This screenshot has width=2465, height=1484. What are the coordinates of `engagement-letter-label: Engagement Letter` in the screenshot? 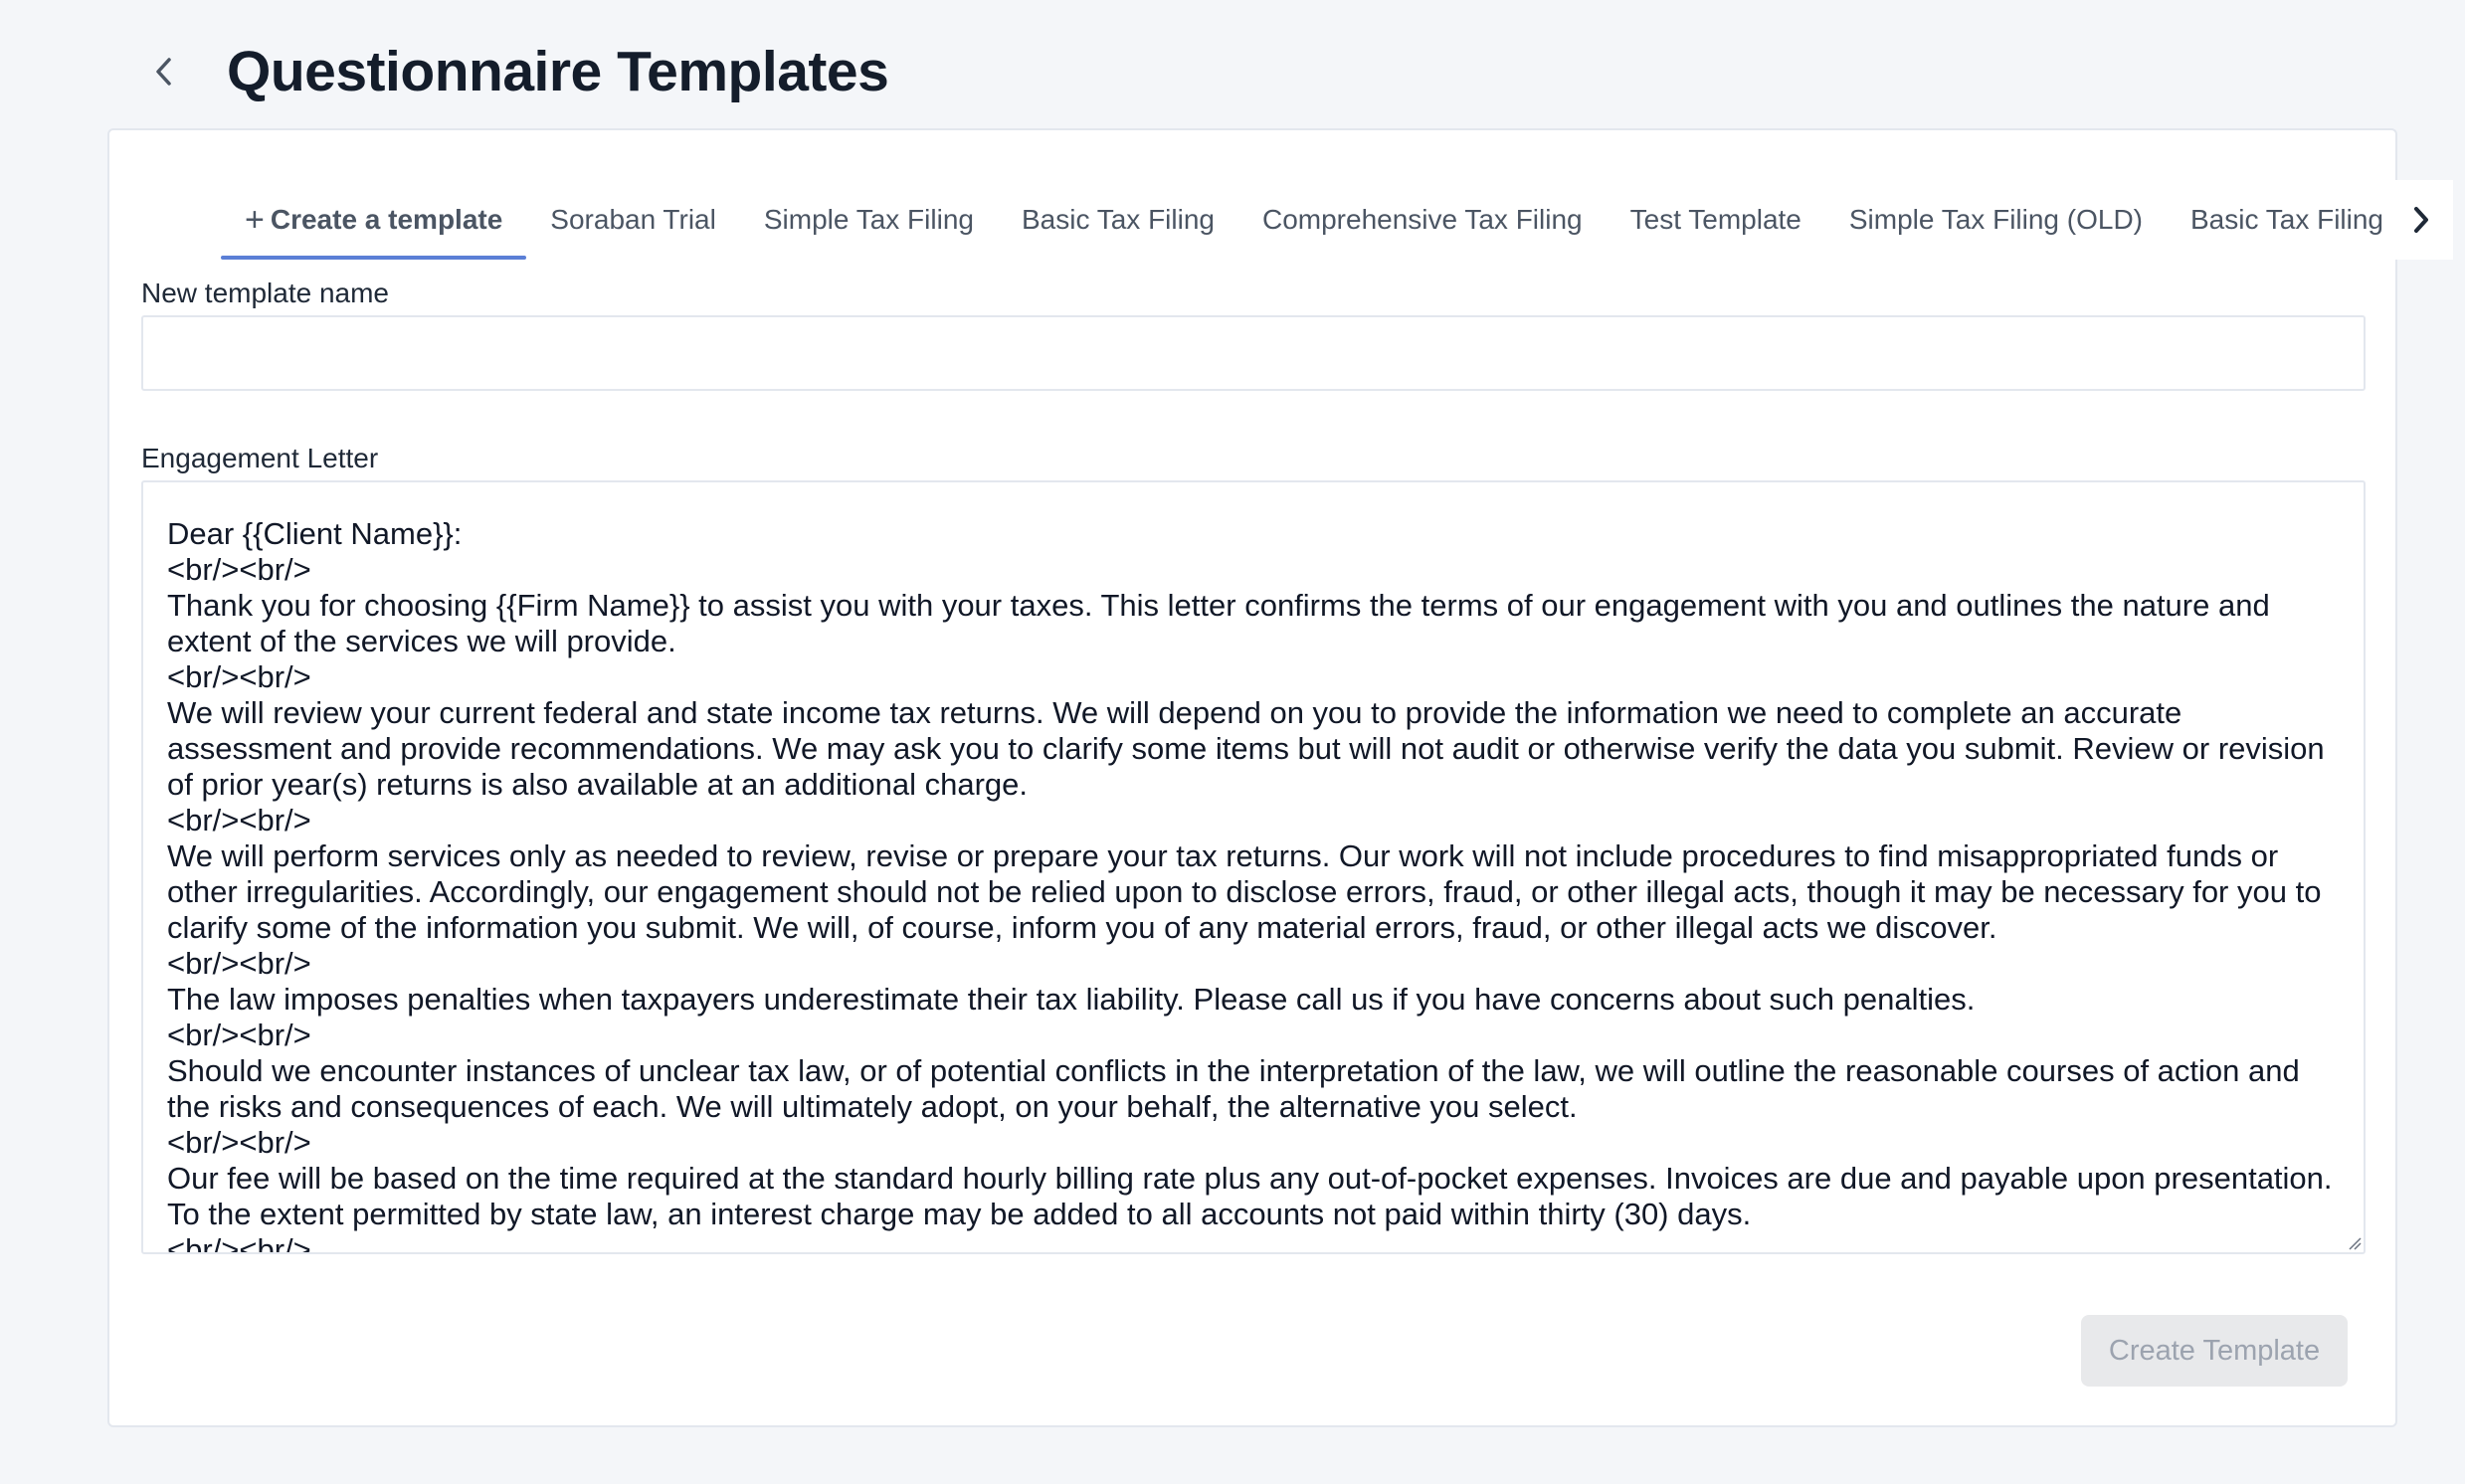 It's located at (260, 458).